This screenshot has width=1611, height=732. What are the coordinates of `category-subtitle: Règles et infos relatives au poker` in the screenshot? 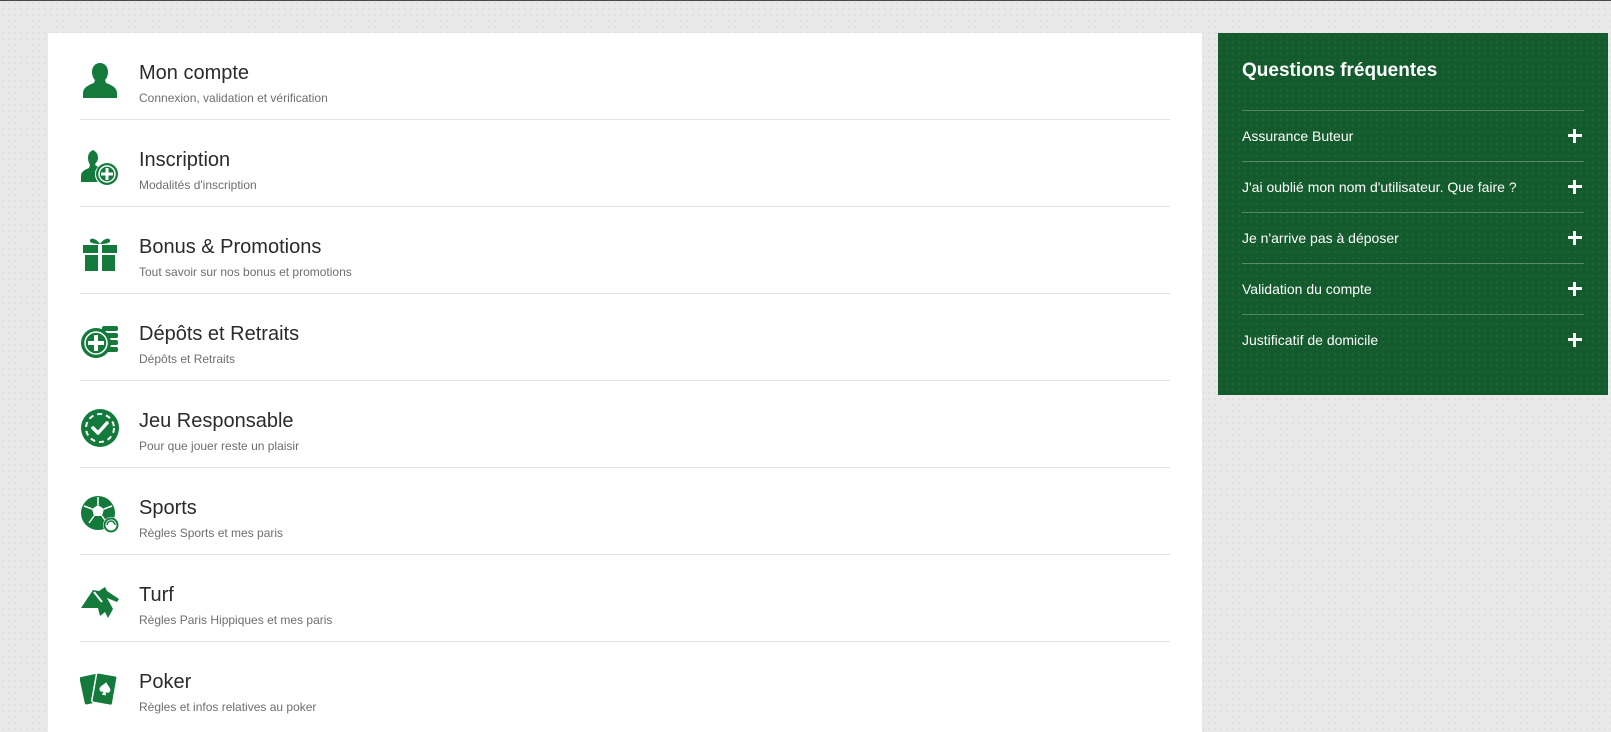 It's located at (228, 707).